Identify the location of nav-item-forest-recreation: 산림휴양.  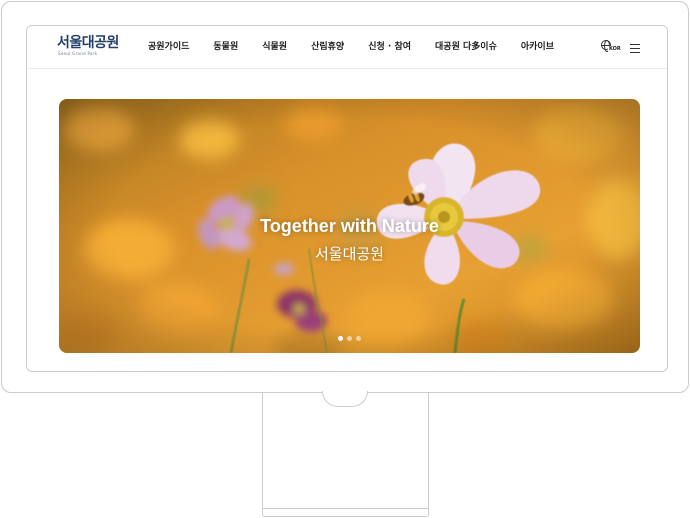
(327, 47).